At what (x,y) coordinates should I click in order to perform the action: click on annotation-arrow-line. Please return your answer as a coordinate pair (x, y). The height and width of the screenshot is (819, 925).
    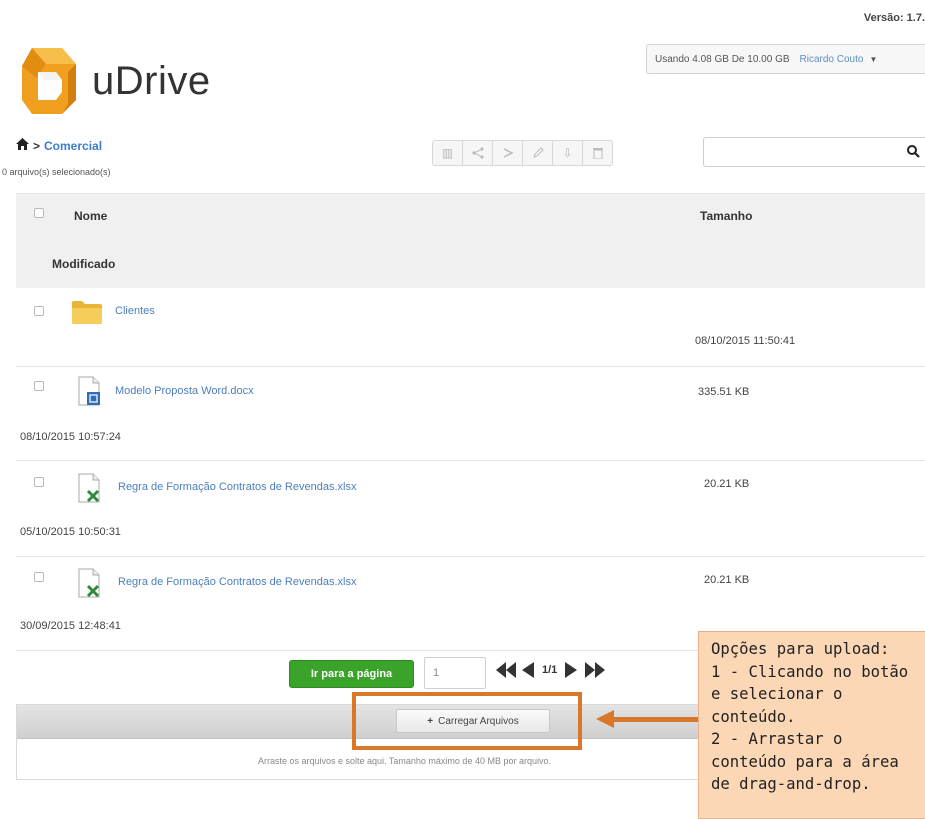
    Looking at the image, I should click on (655, 719).